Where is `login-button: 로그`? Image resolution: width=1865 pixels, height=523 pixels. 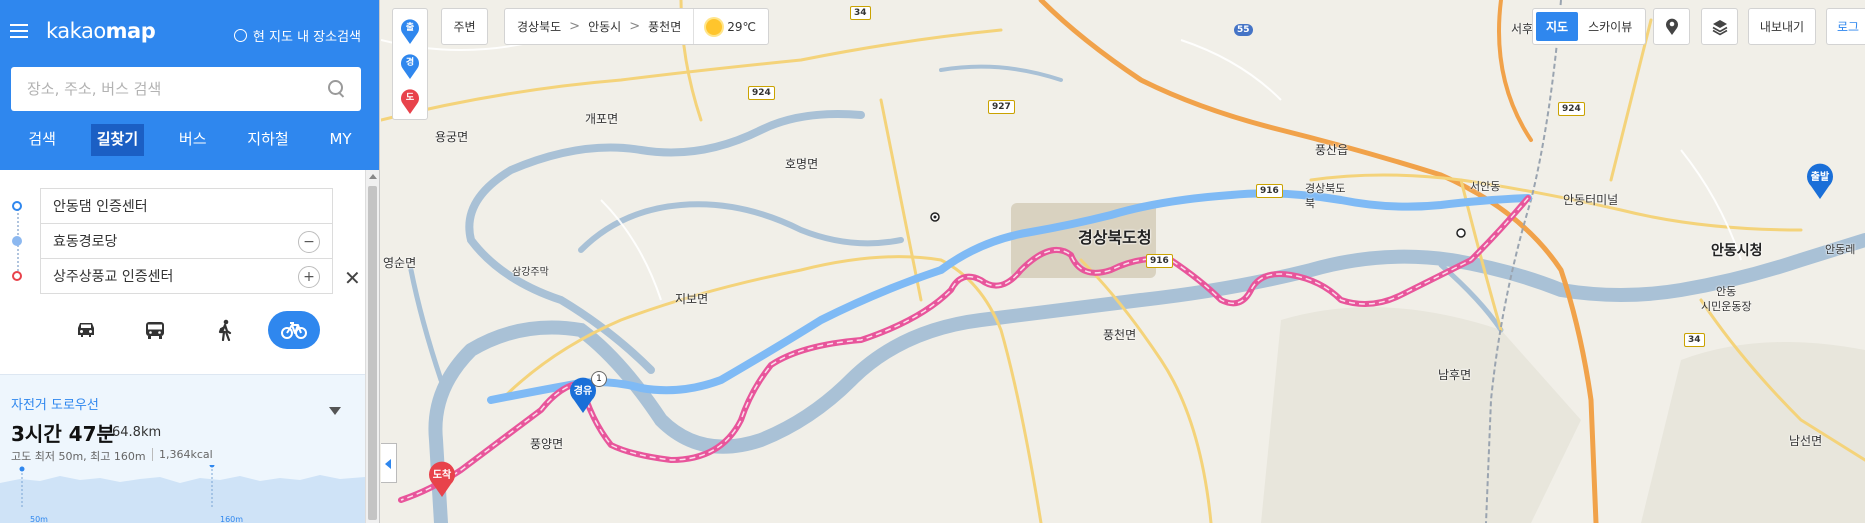
login-button: 로그 is located at coordinates (1845, 26).